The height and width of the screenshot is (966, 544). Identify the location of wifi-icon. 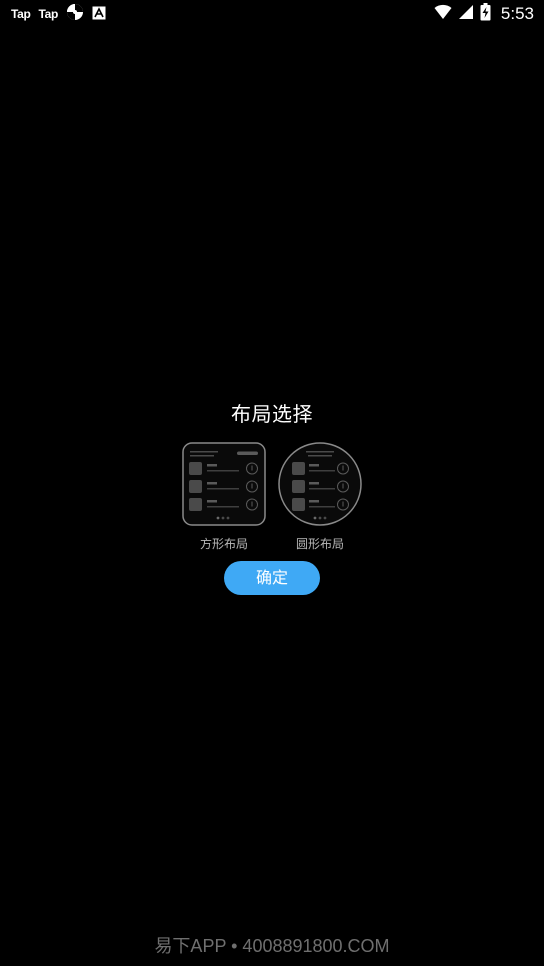
(443, 14).